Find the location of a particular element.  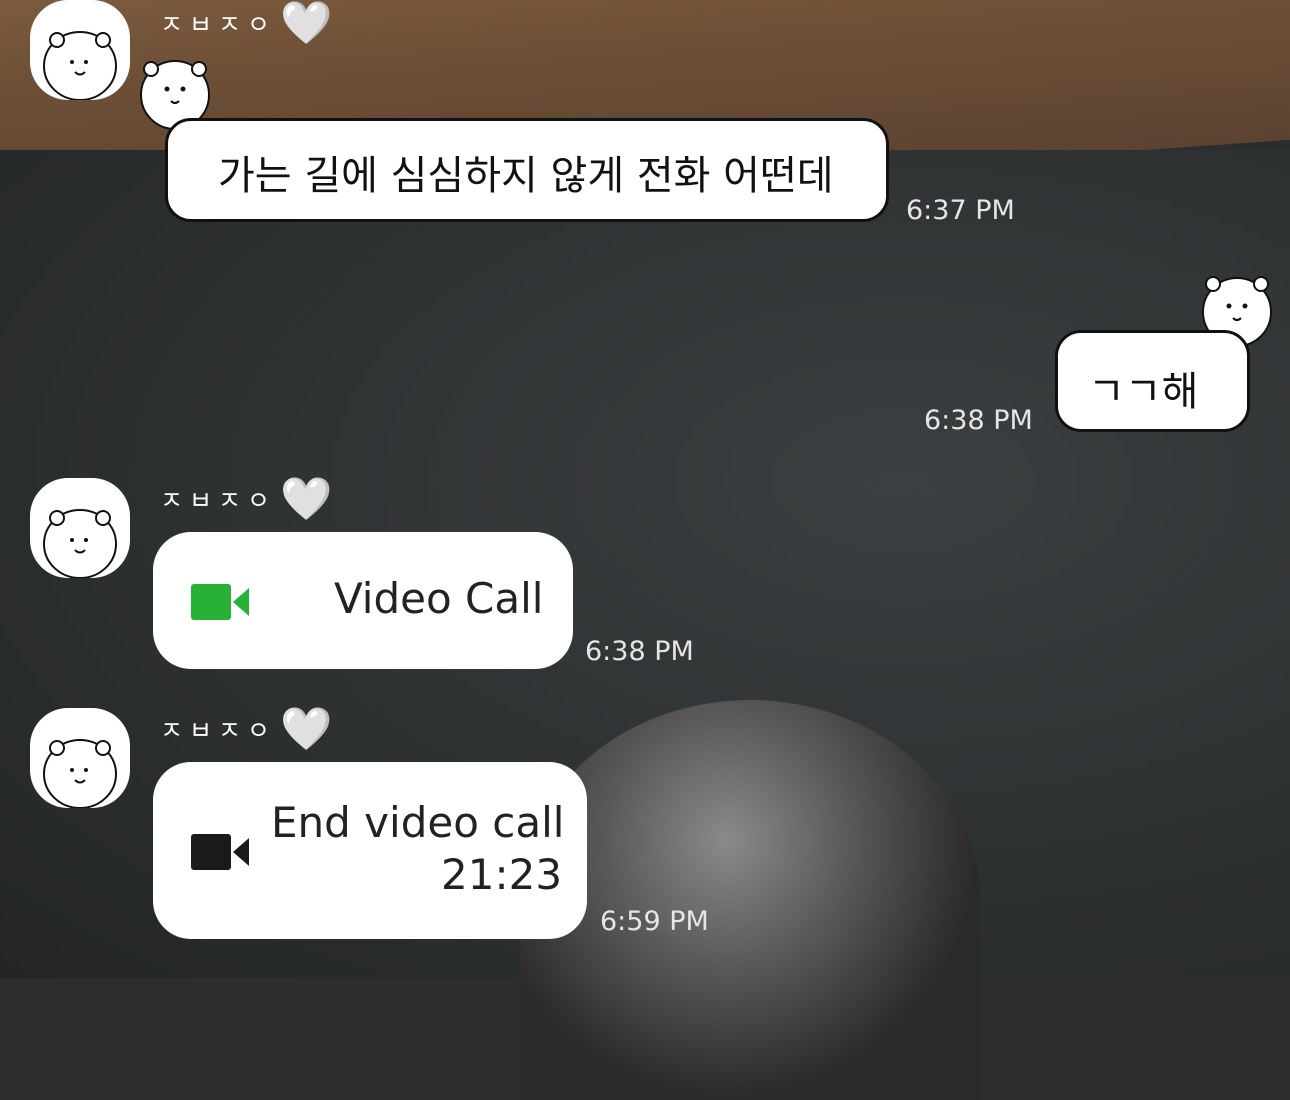

call-label: Video Call is located at coordinates (439, 598).